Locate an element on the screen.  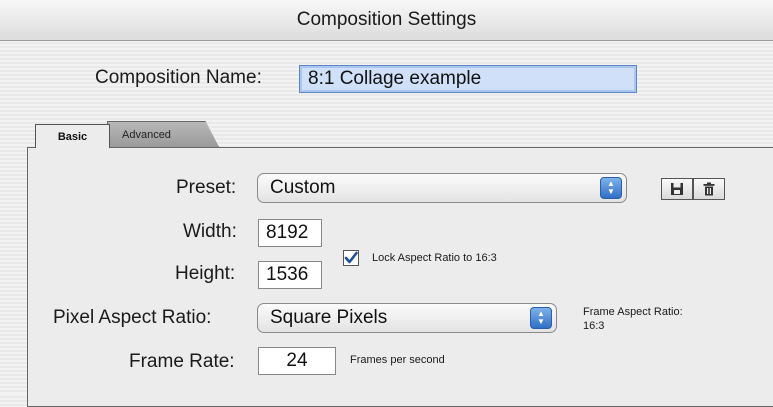
preset-value: Custom is located at coordinates (303, 187).